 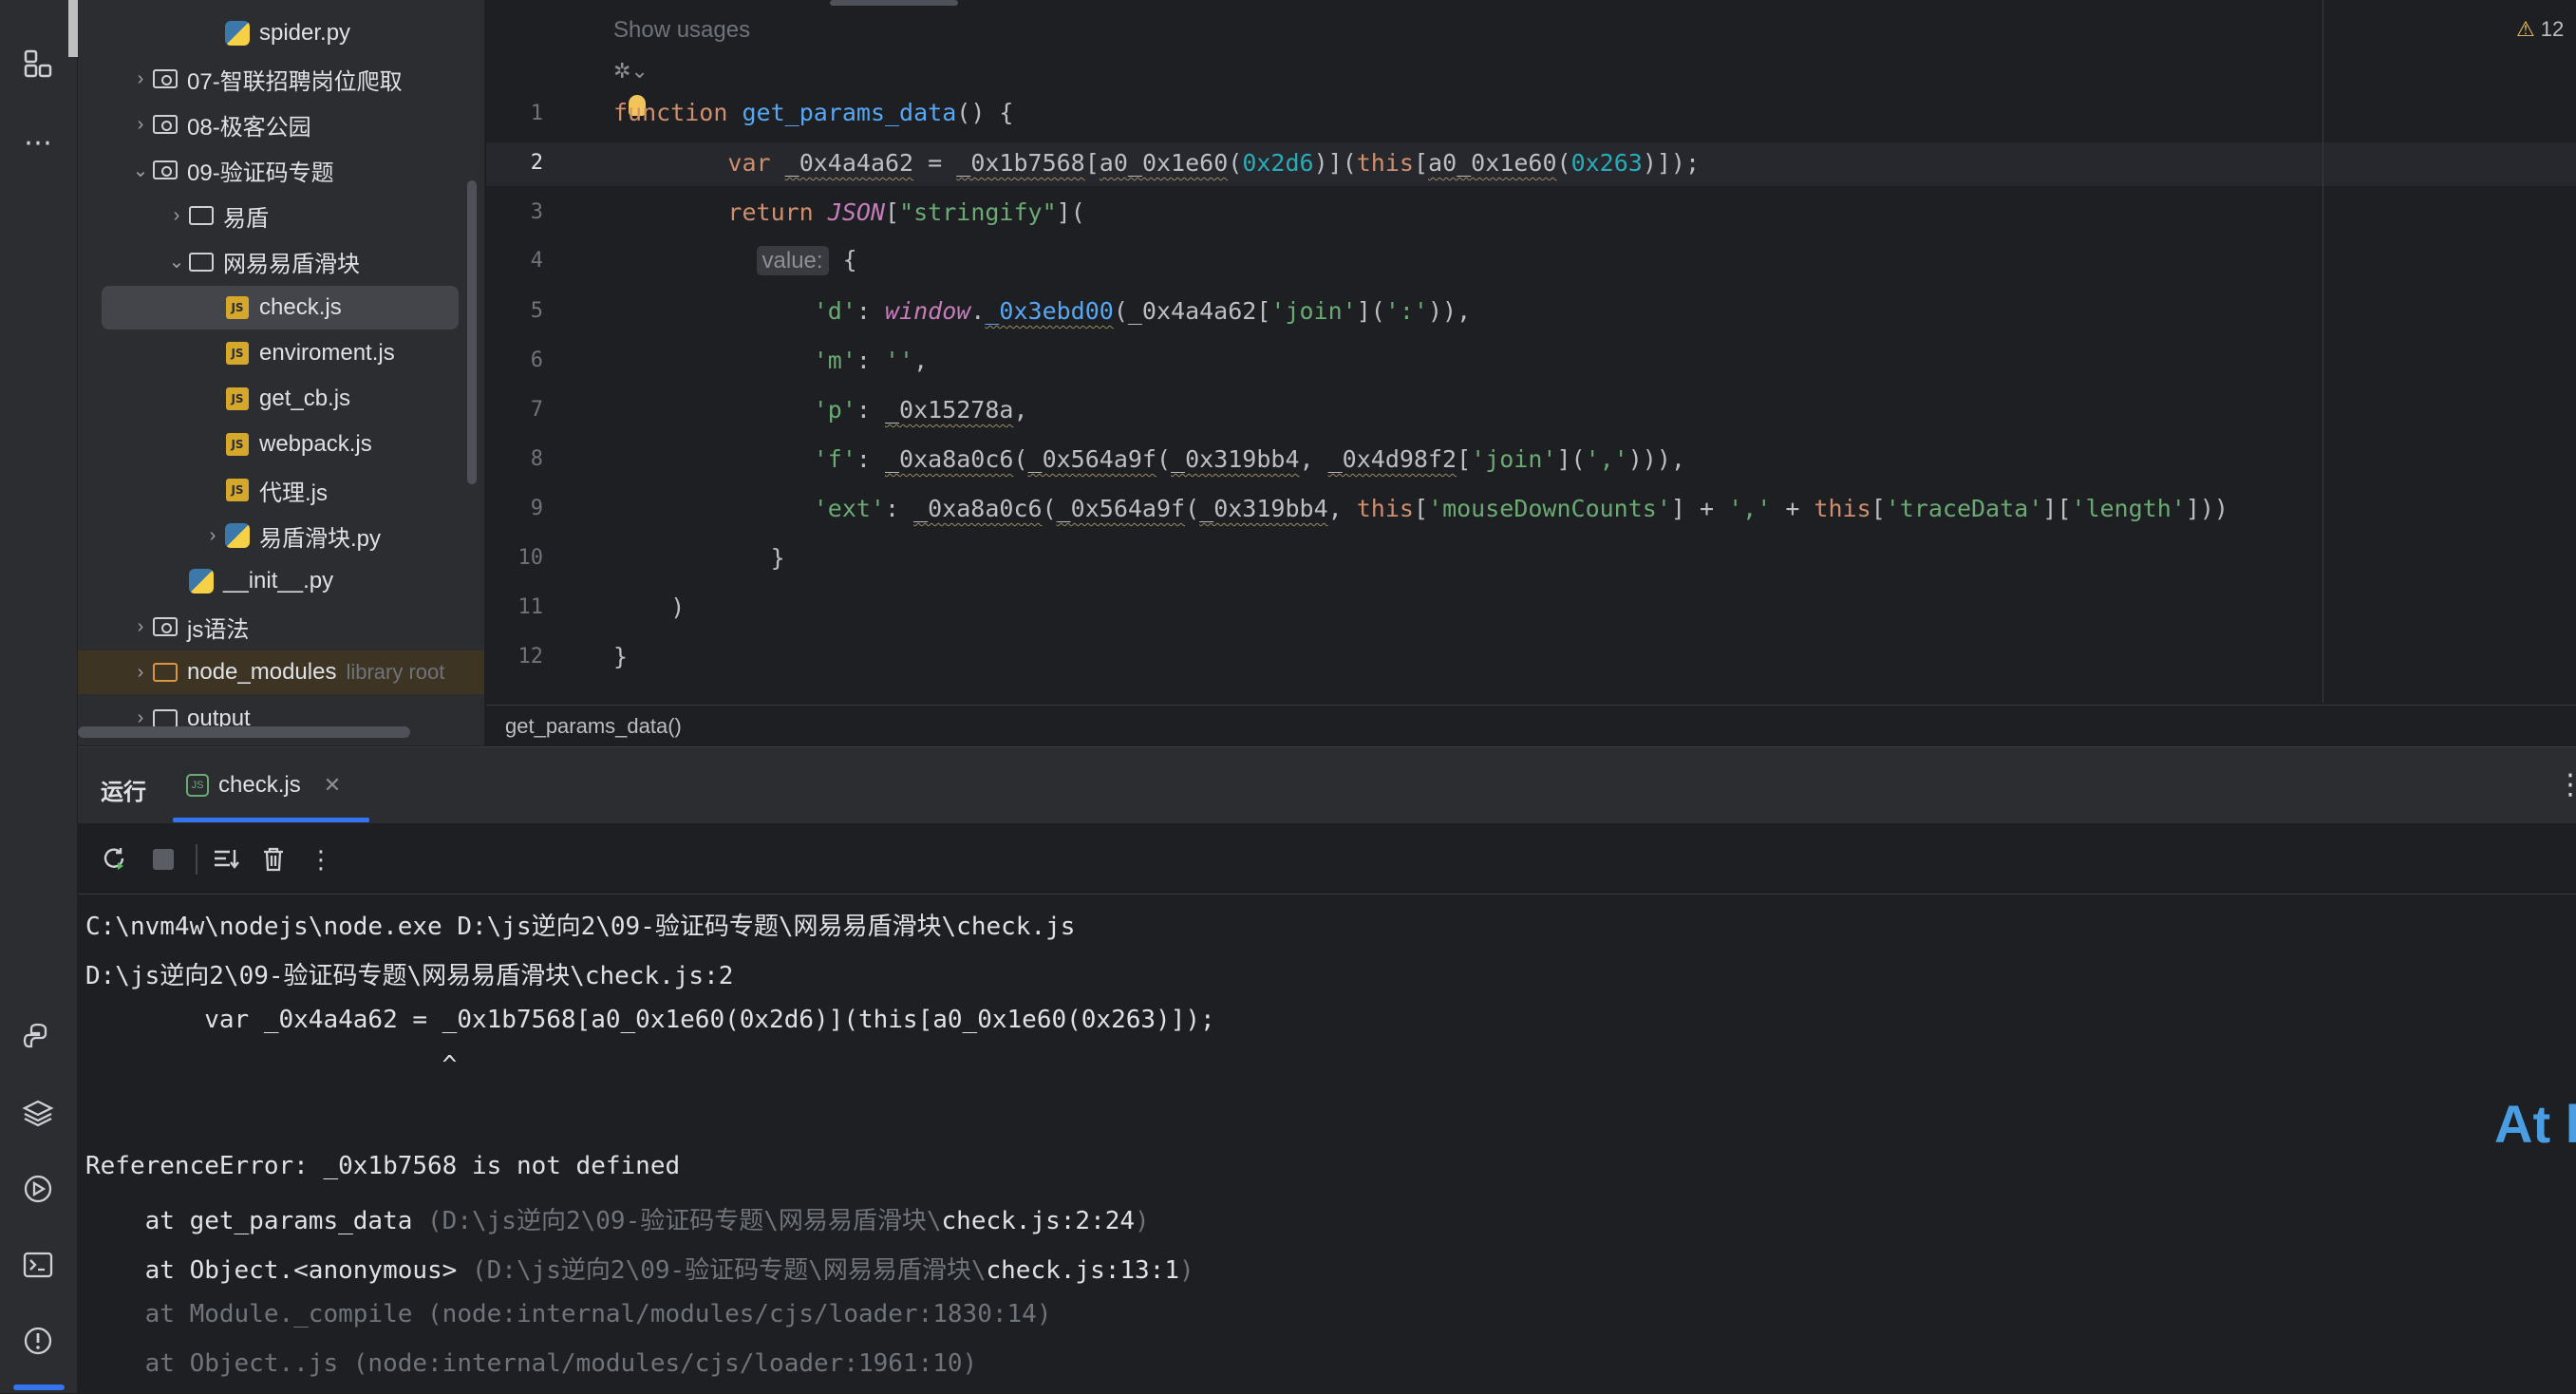 I want to click on rerun-icon, so click(x=114, y=859).